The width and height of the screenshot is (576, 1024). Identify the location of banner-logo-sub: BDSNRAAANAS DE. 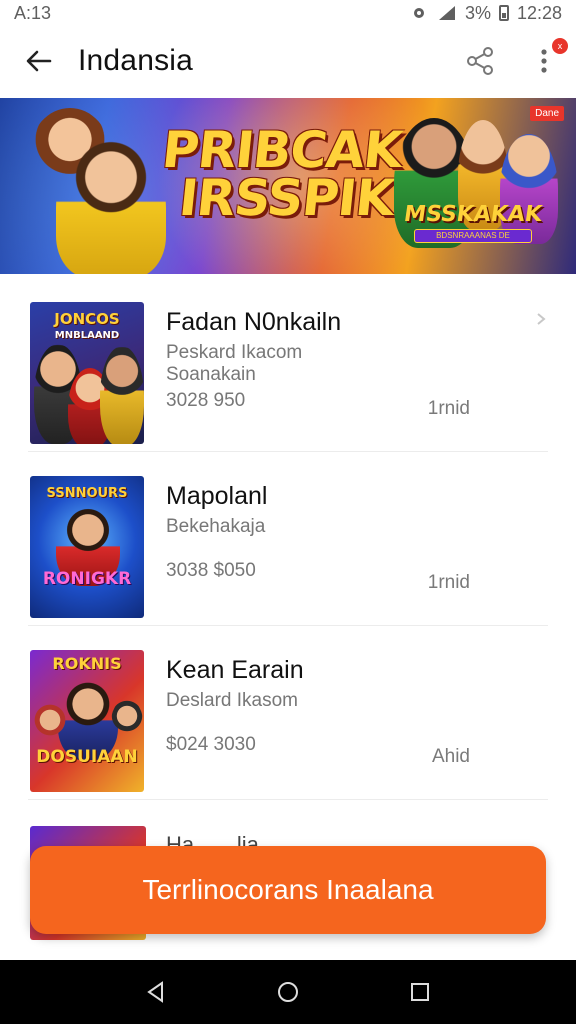
(473, 236).